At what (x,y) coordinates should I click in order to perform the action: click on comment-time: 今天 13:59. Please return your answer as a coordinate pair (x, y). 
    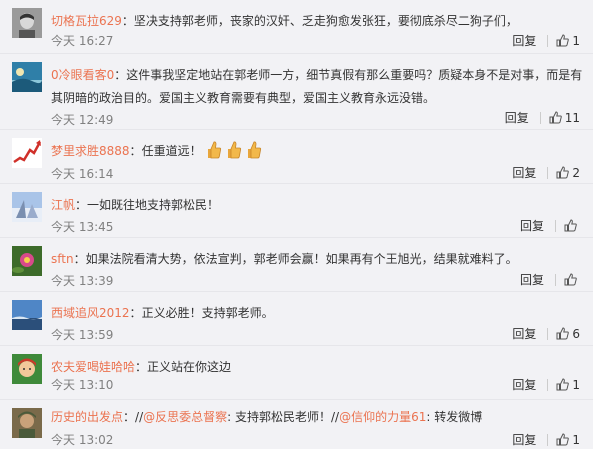
    Looking at the image, I should click on (82, 335).